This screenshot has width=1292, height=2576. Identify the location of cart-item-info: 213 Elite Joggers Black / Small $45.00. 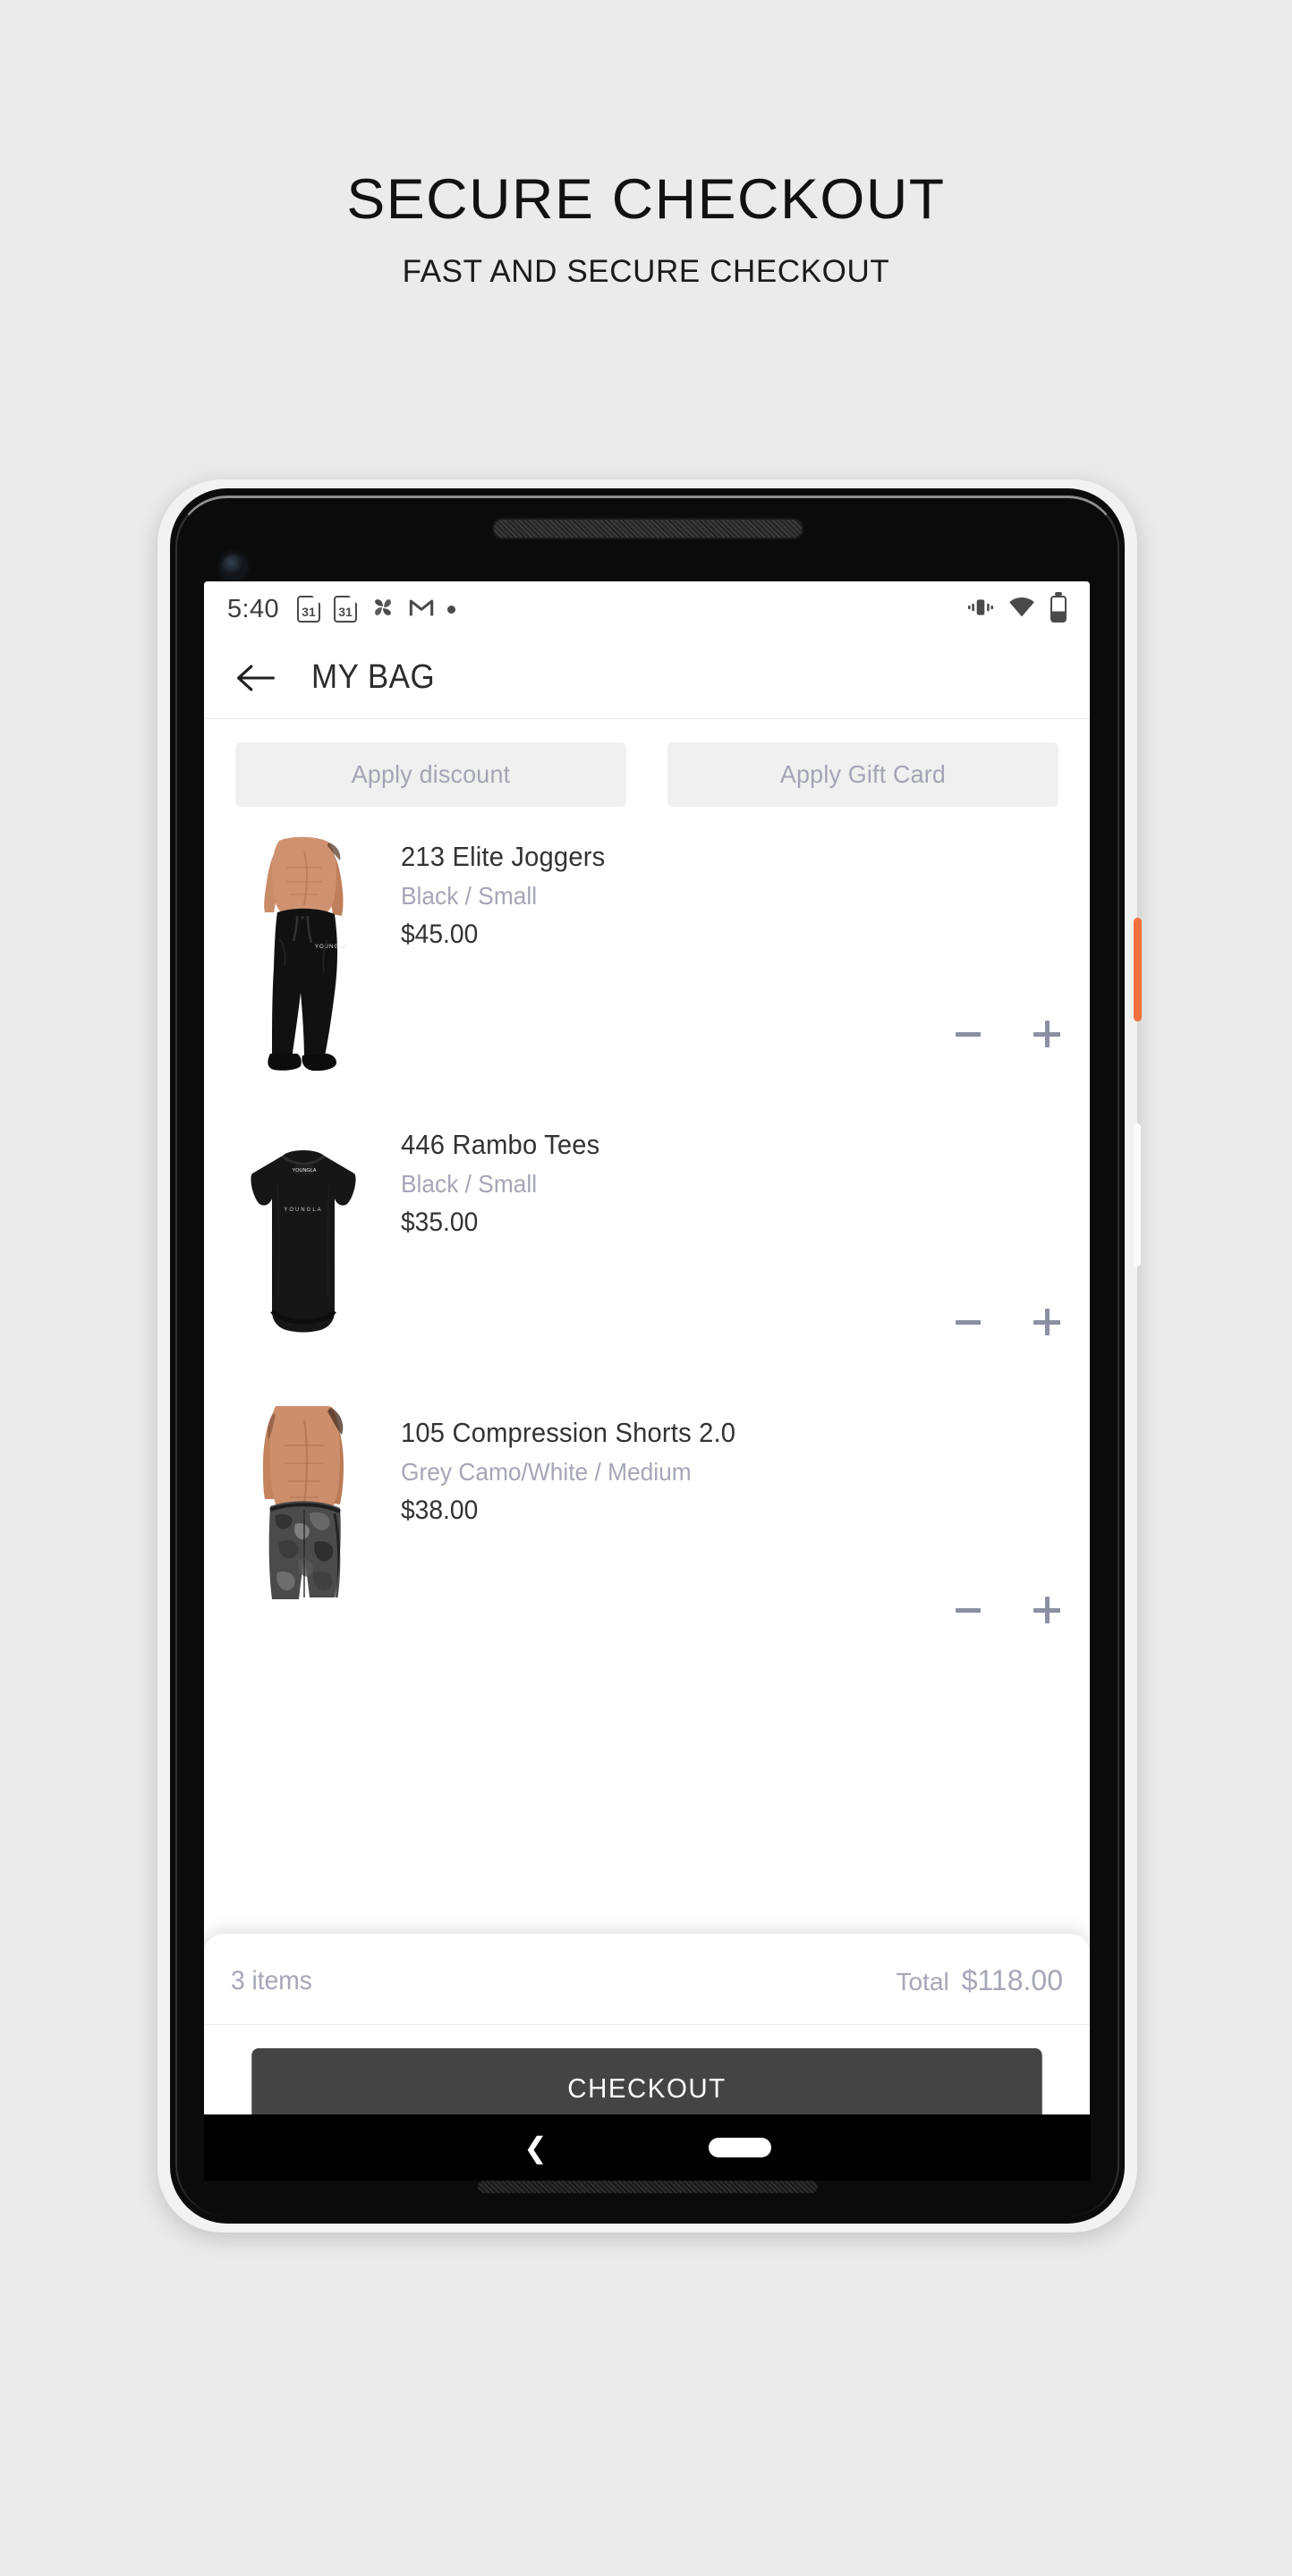
(723, 962).